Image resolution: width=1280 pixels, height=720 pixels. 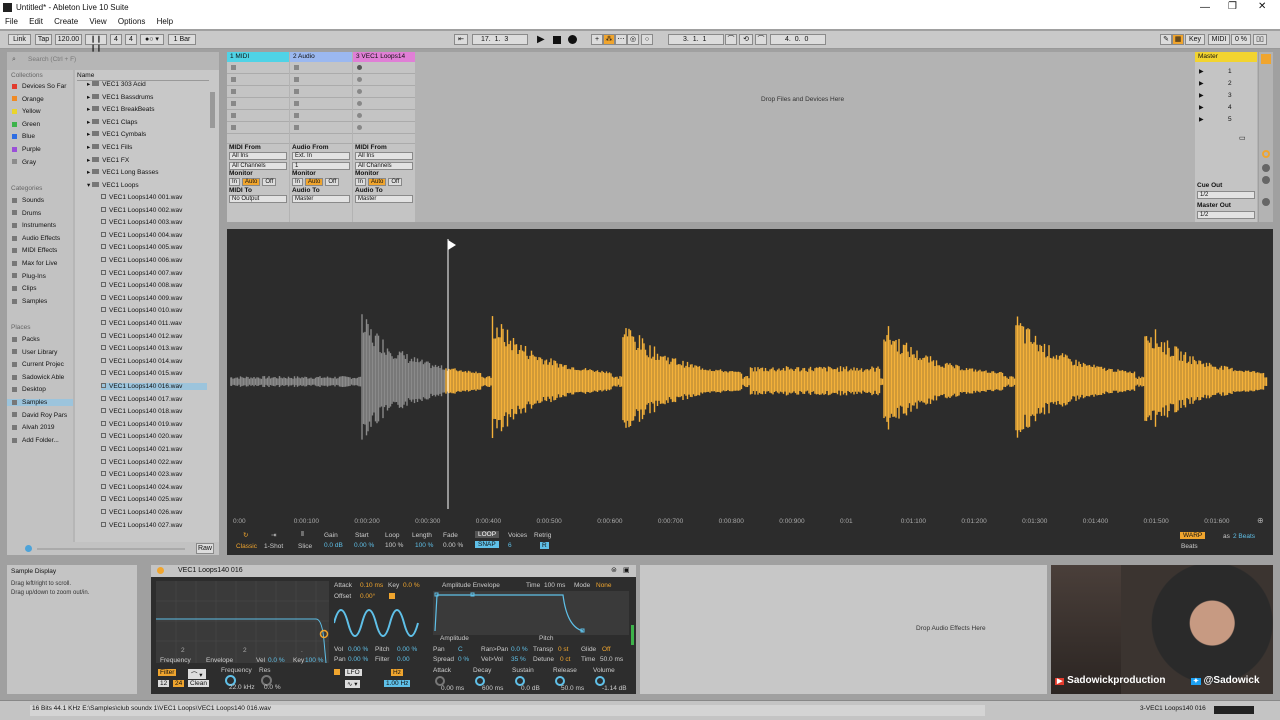 What do you see at coordinates (29, 301) in the screenshot?
I see `category-item: Samples` at bounding box center [29, 301].